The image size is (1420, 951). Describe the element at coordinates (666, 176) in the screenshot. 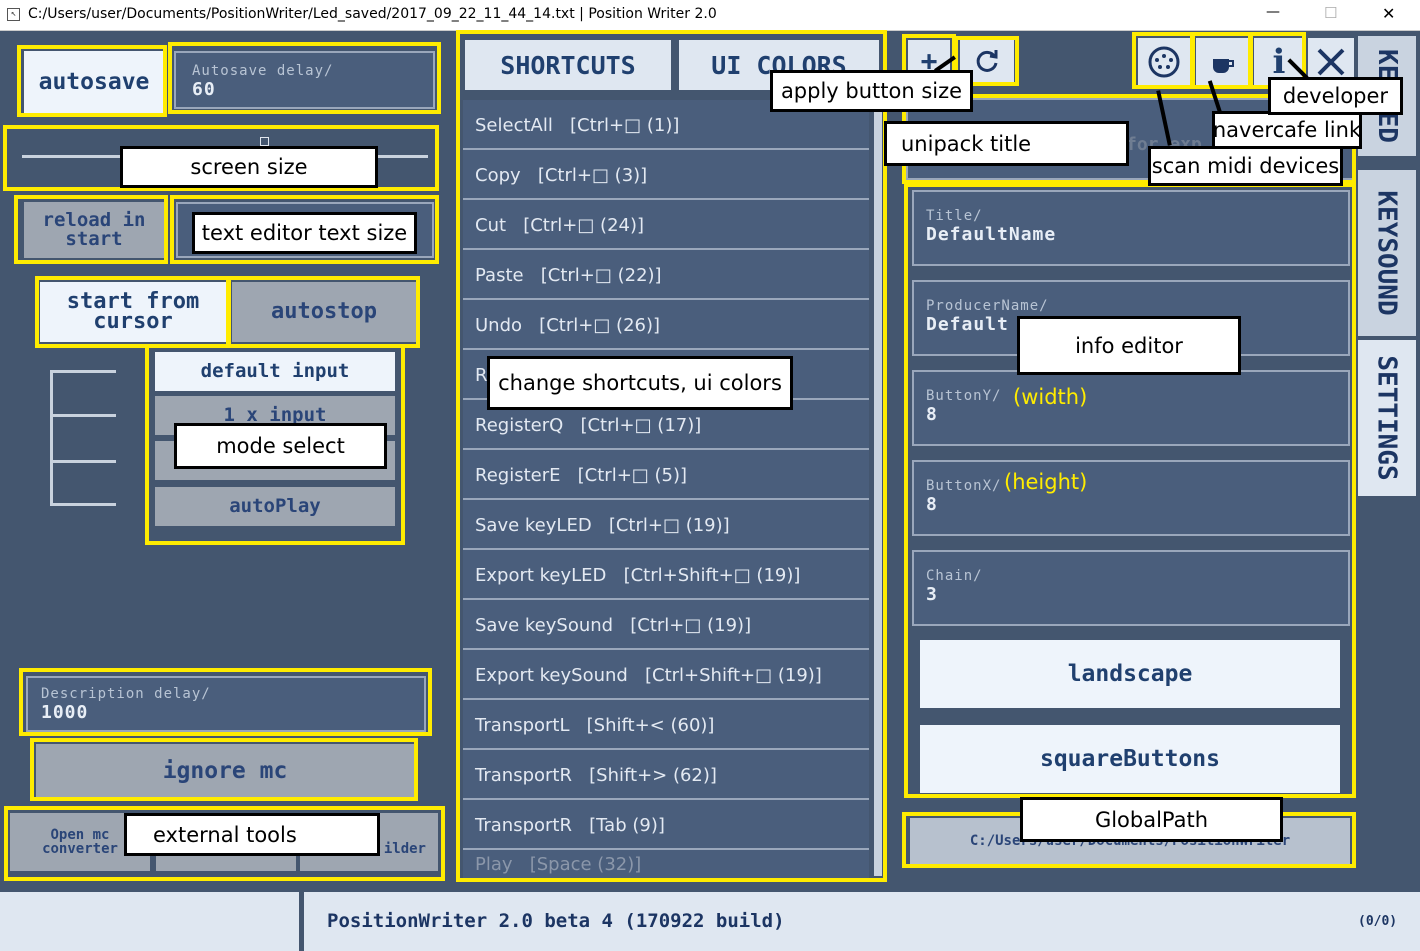

I see `shortcut-item: Copy [Ctrl+□ (3)]` at that location.